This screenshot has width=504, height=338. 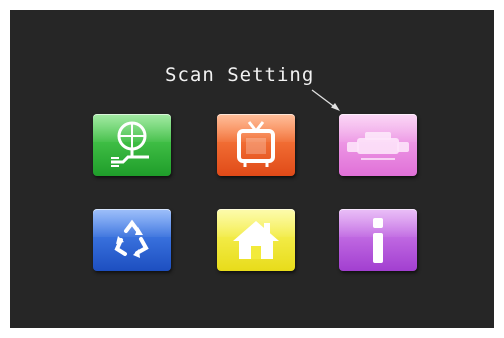 I want to click on recycle-button, so click(x=132, y=240).